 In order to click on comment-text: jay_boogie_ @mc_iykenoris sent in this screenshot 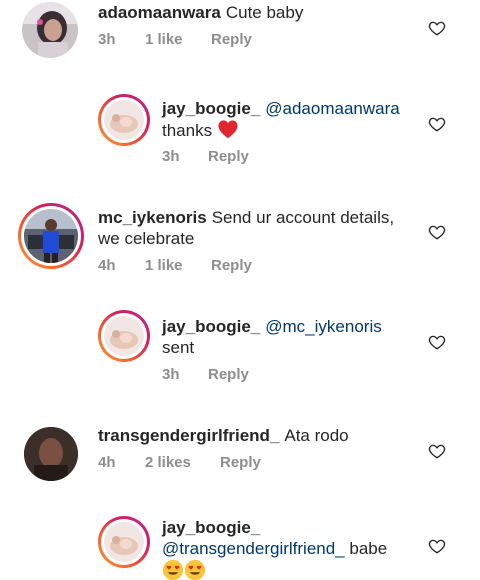, I will do `click(272, 337)`.